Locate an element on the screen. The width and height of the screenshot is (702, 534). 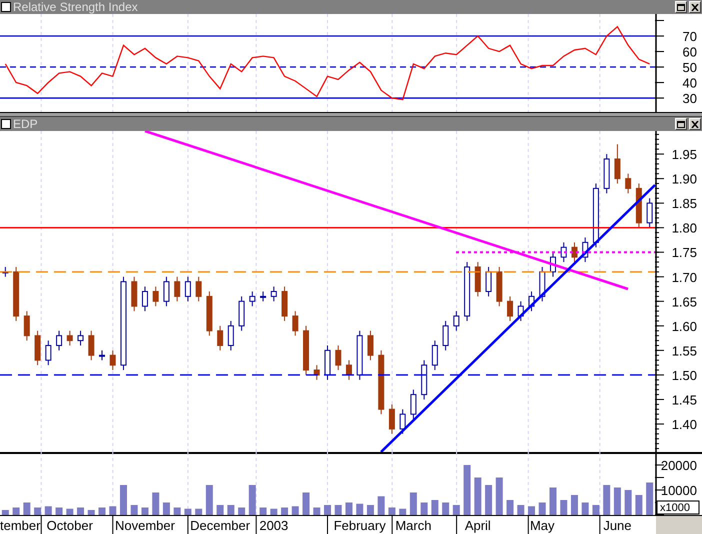
corner-panel is located at coordinates (679, 525).